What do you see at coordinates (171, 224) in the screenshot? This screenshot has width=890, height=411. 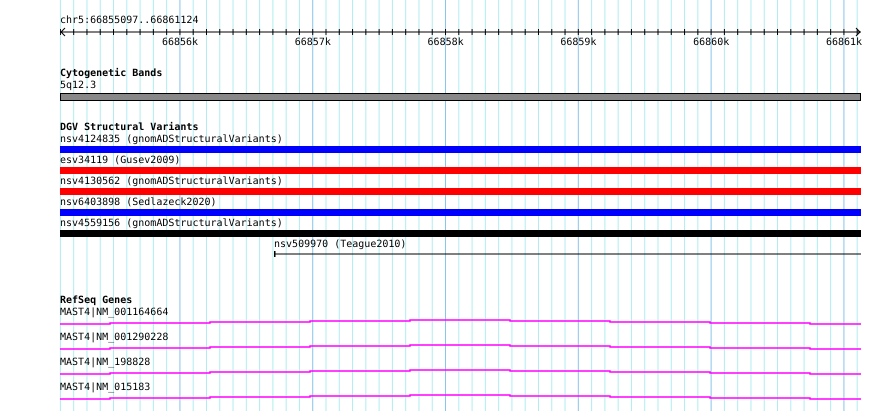 I see `feature-label: nsv4559156 (gnomADStructuralVariants)` at bounding box center [171, 224].